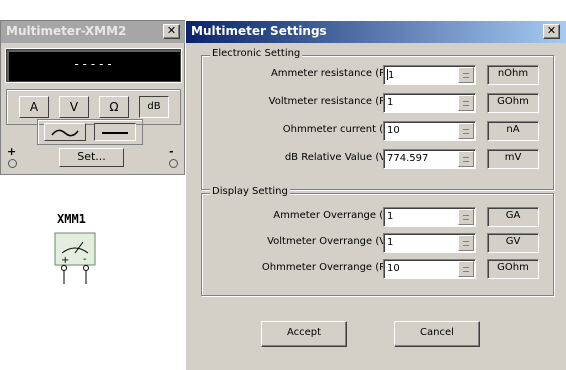 This screenshot has height=370, width=566. Describe the element at coordinates (513, 75) in the screenshot. I see `ammeter-resistance-unit: nOhm` at that location.